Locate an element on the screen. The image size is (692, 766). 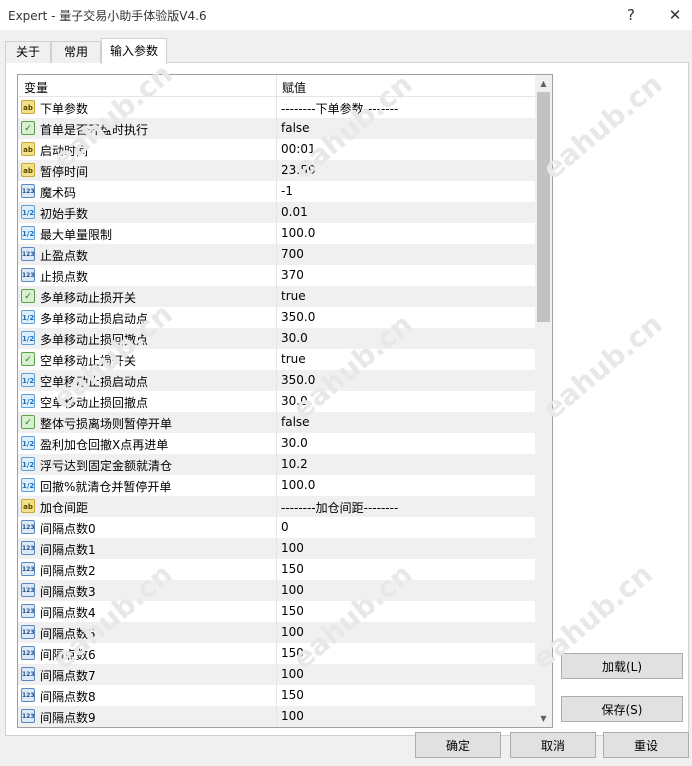
help-button: ? is located at coordinates (631, 15).